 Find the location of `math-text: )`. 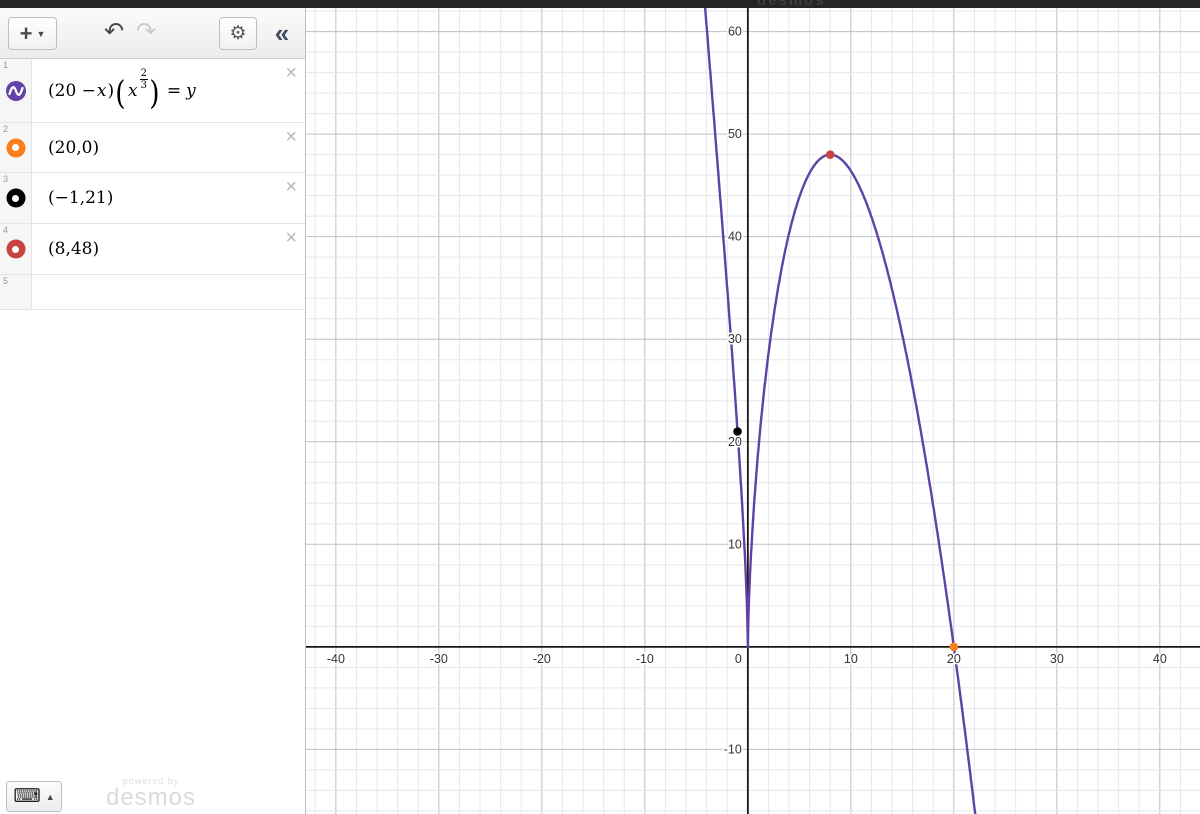

math-text: ) is located at coordinates (111, 90).